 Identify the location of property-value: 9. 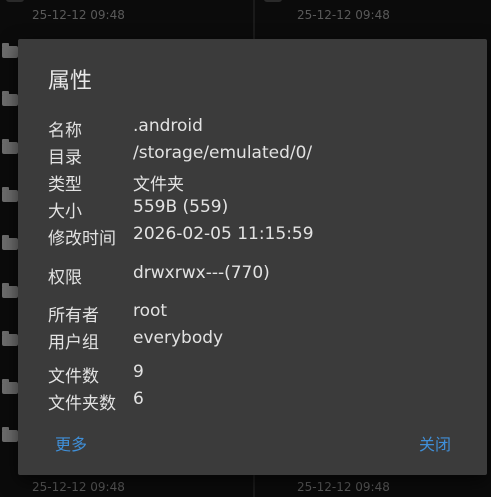
(138, 372).